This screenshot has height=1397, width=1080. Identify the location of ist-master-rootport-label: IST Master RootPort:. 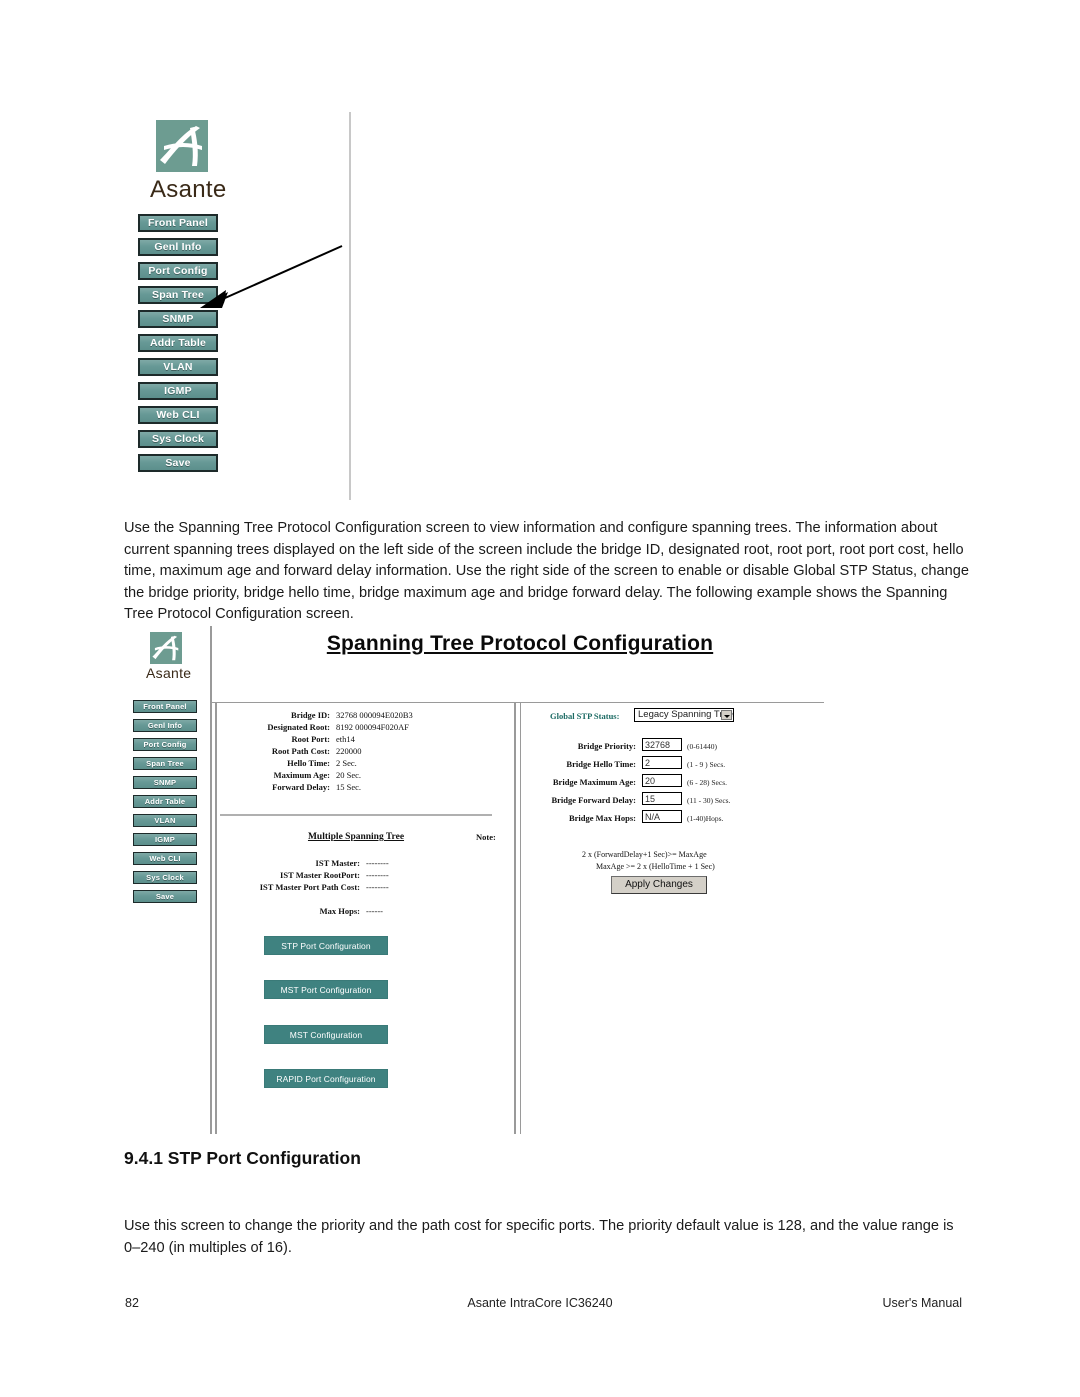
(320, 875).